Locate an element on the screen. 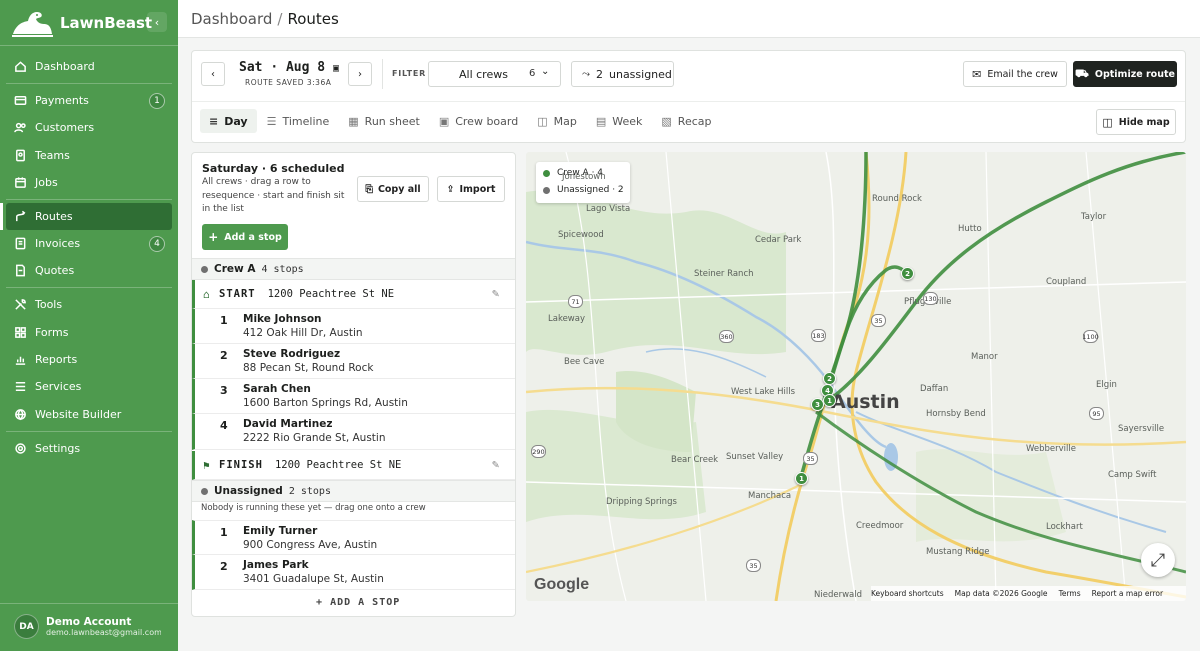 The height and width of the screenshot is (651, 1200). crew-filter-select: All crews 6 ⌄ is located at coordinates (494, 74).